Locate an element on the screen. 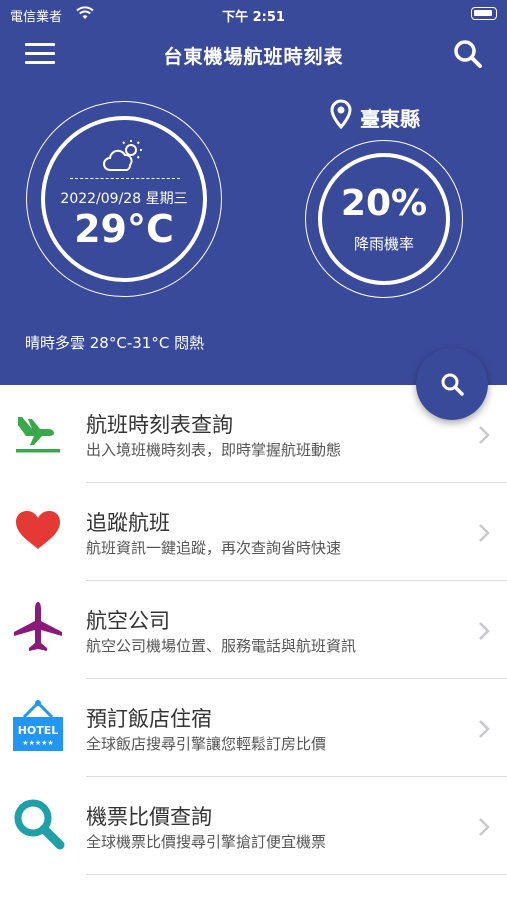  nav-bar: 台東機場航班時刻表 is located at coordinates (253, 53).